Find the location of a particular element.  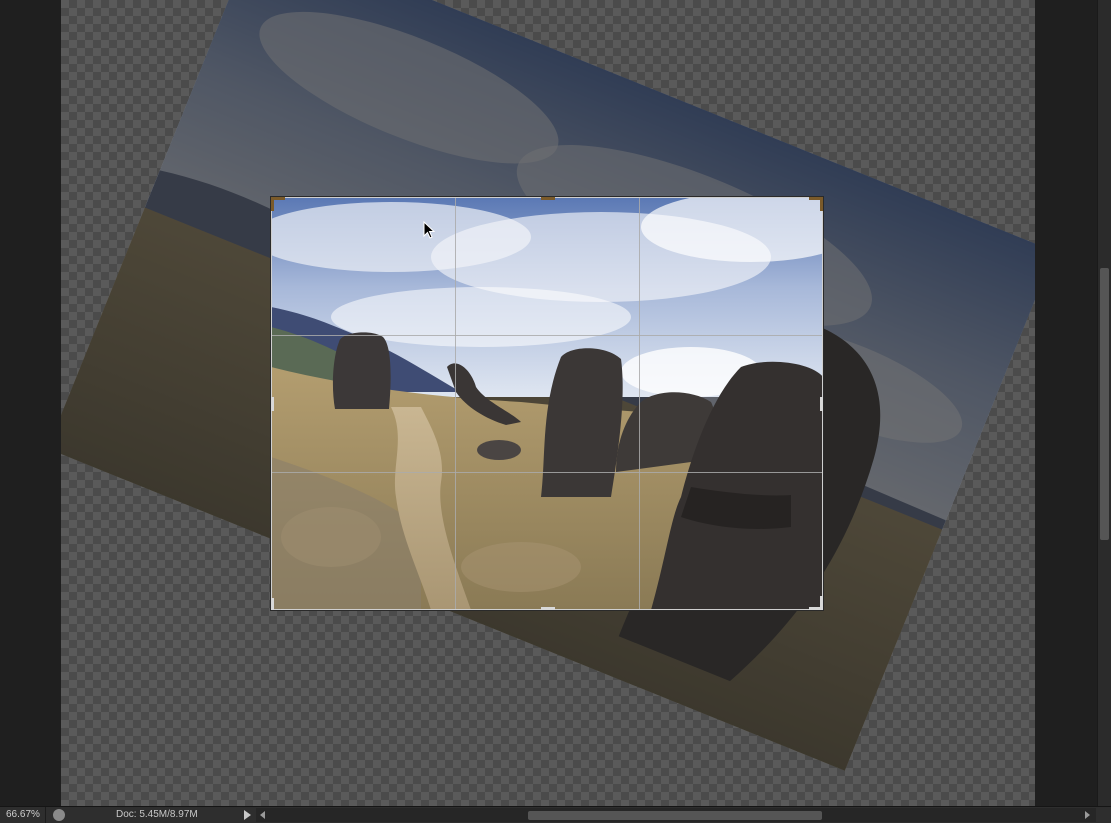

workspace-left-gutter is located at coordinates (30, 403).